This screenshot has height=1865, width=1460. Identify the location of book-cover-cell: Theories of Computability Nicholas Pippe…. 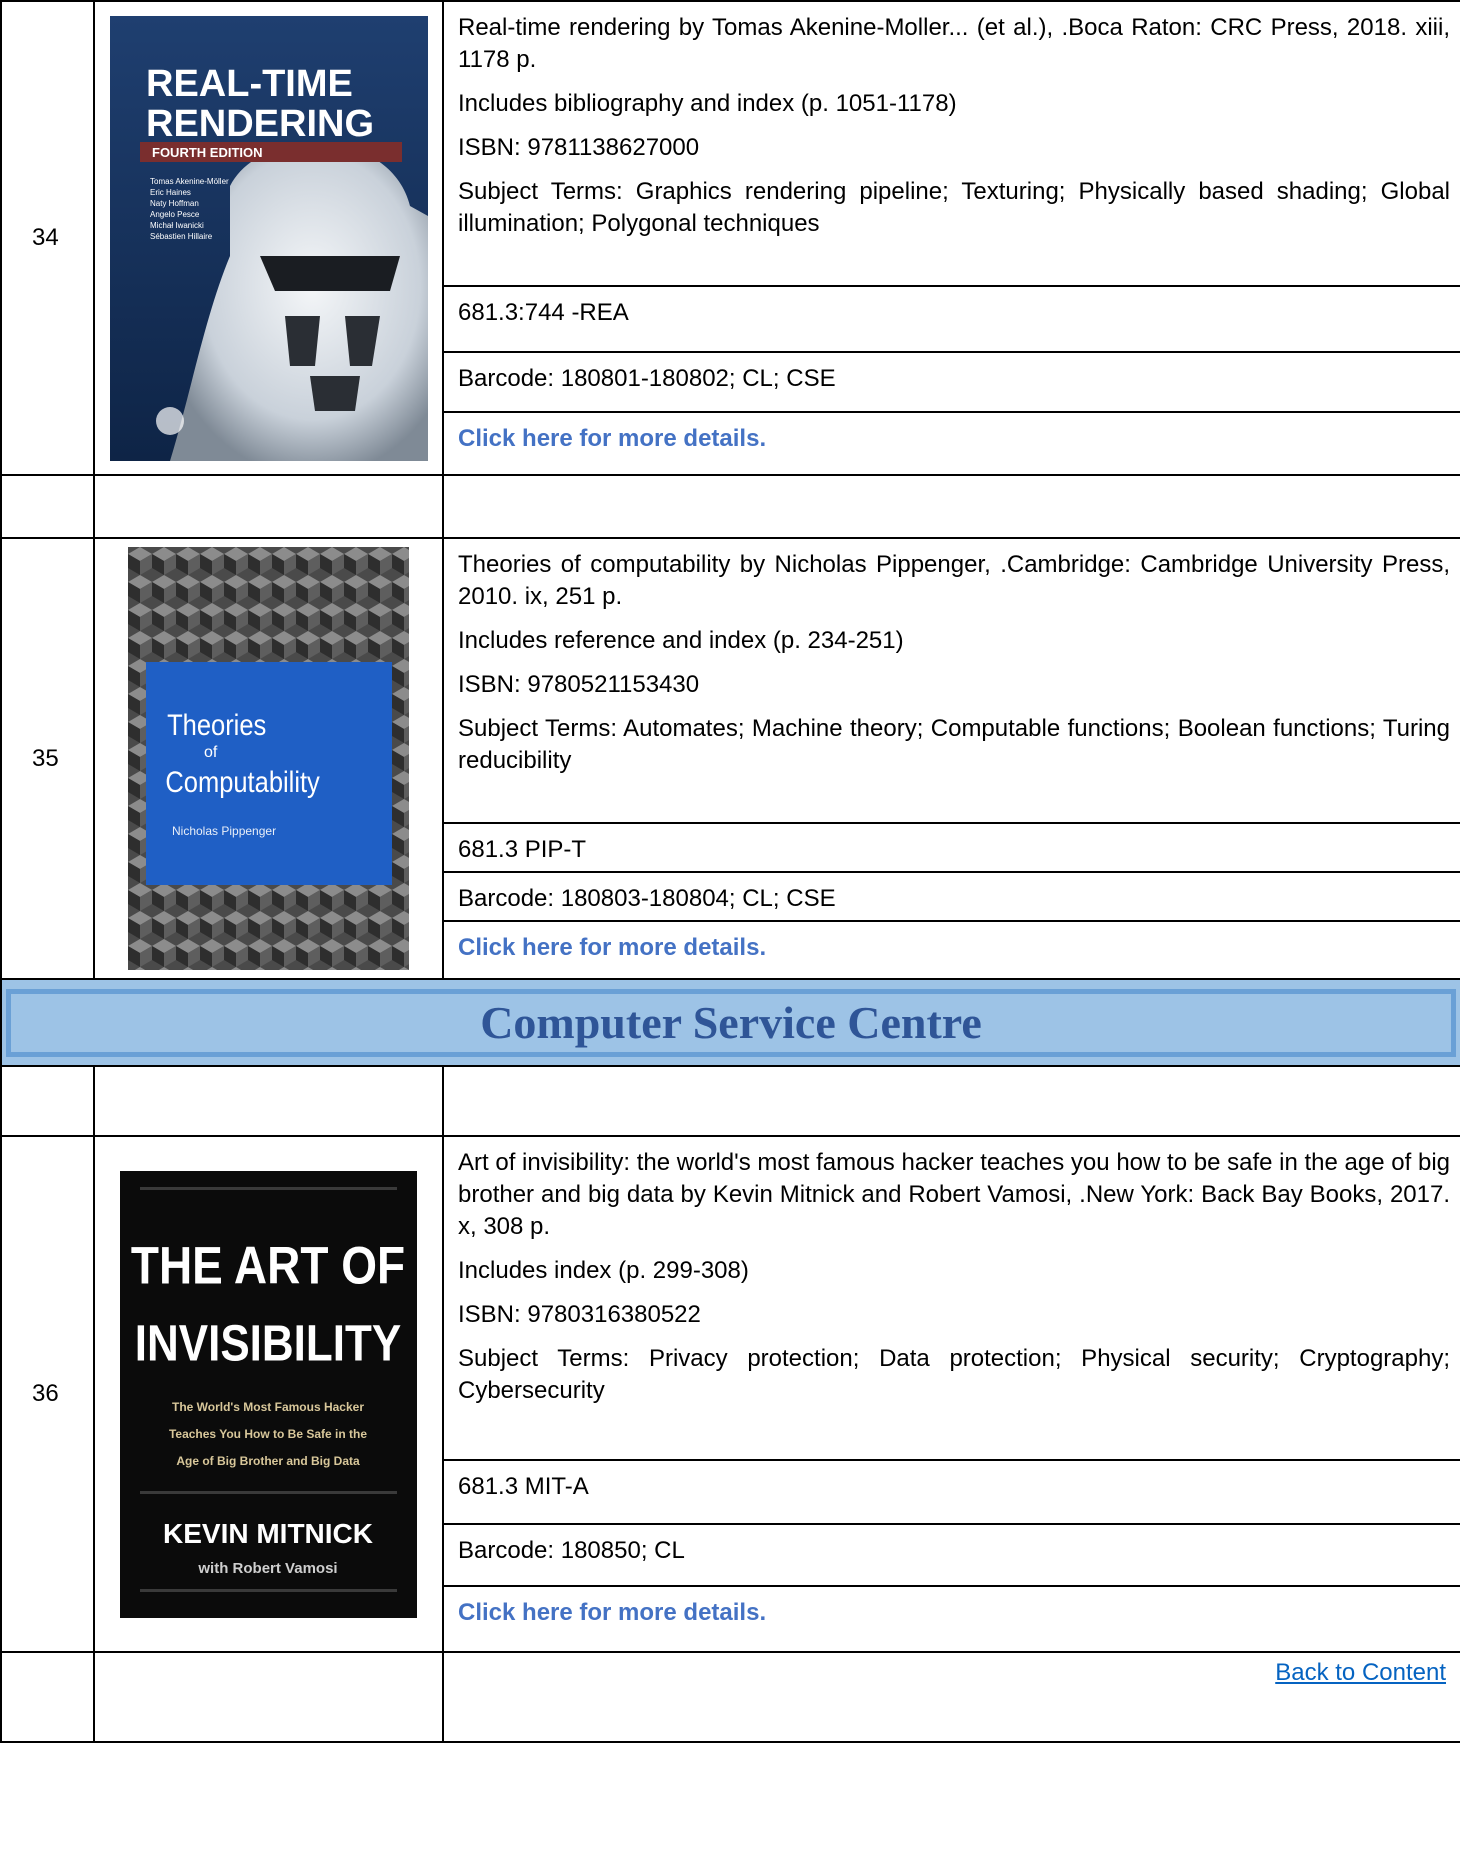
(268, 758).